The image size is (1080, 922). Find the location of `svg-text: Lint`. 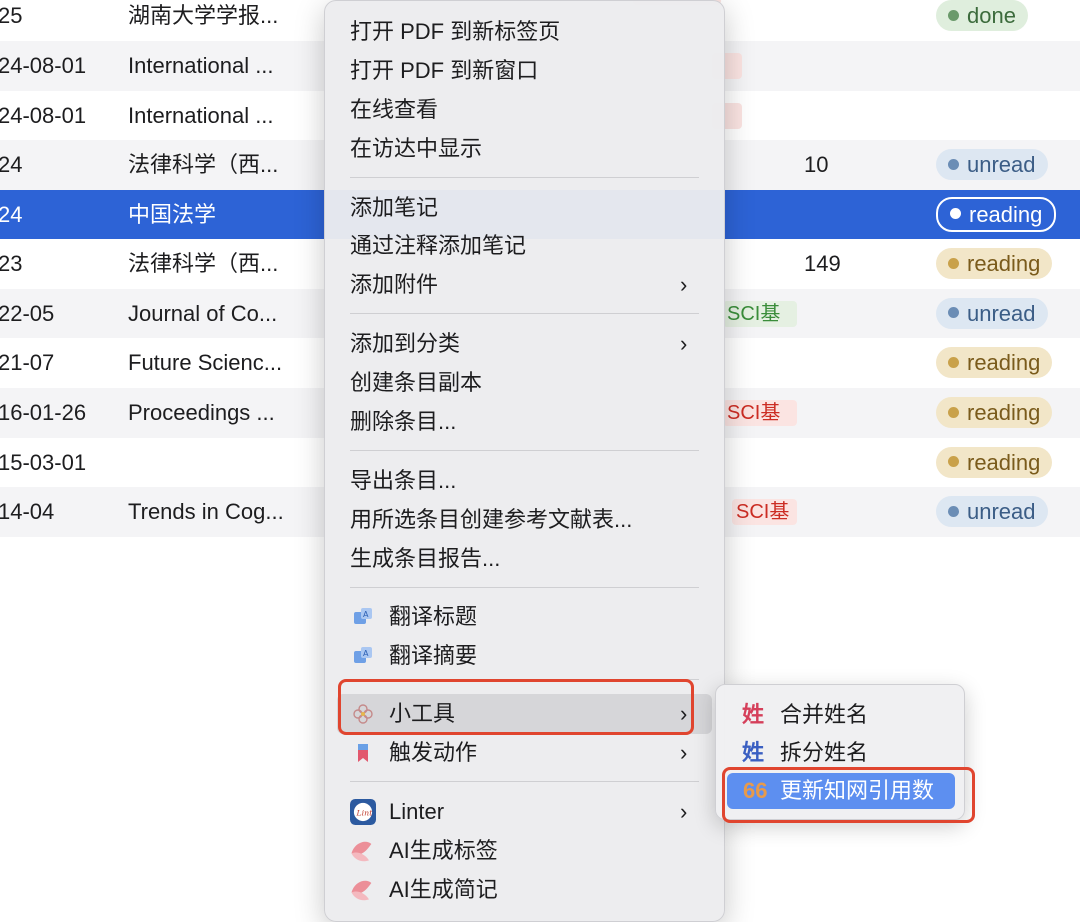

svg-text: Lint is located at coordinates (365, 812).